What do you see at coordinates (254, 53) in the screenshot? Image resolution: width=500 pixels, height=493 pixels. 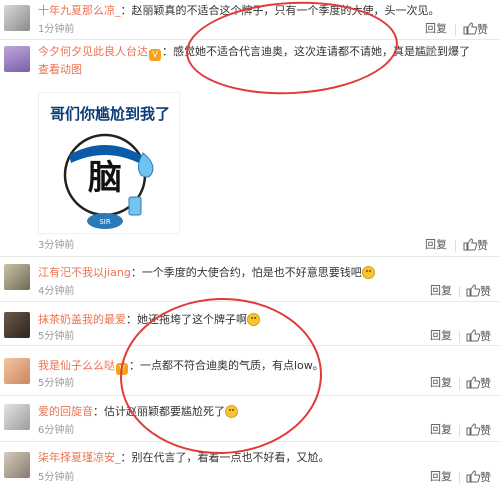 I see `comment-line: 今夕何夕见此良人台达 V ：感觉她不适合代言迪奥，这次连请都不请她，真是尴尬到爆了` at bounding box center [254, 53].